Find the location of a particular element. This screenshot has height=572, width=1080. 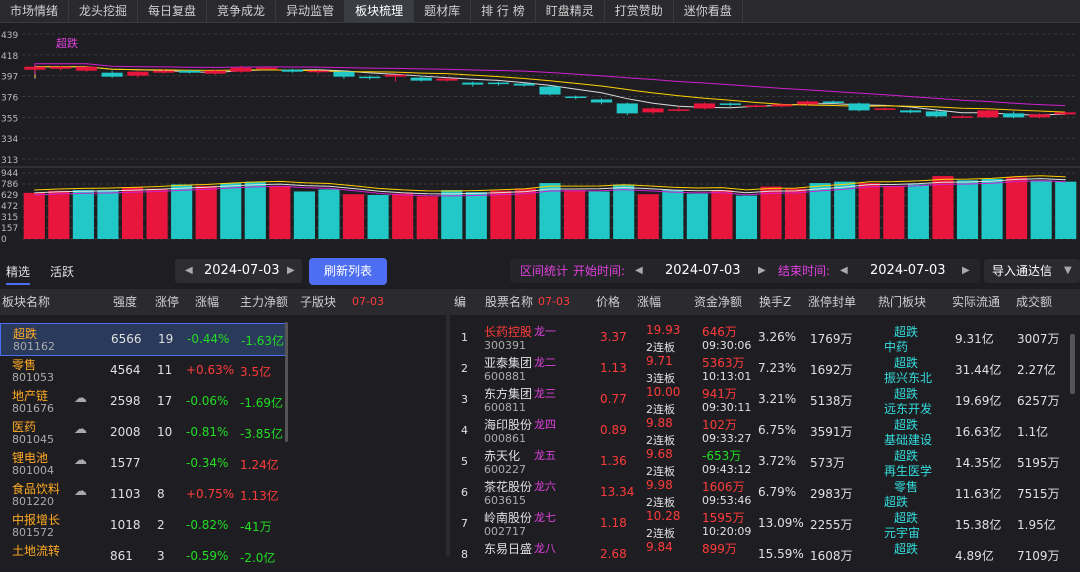

col-date: 07-03 is located at coordinates (368, 301).